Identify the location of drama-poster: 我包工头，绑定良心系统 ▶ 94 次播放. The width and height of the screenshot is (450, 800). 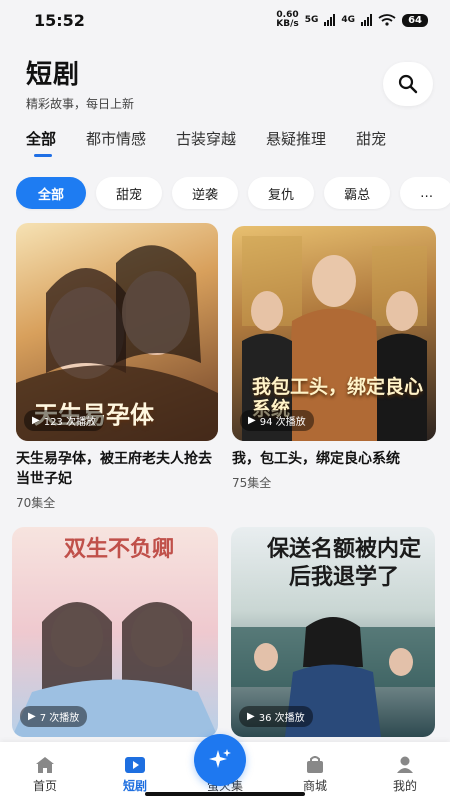
(334, 333).